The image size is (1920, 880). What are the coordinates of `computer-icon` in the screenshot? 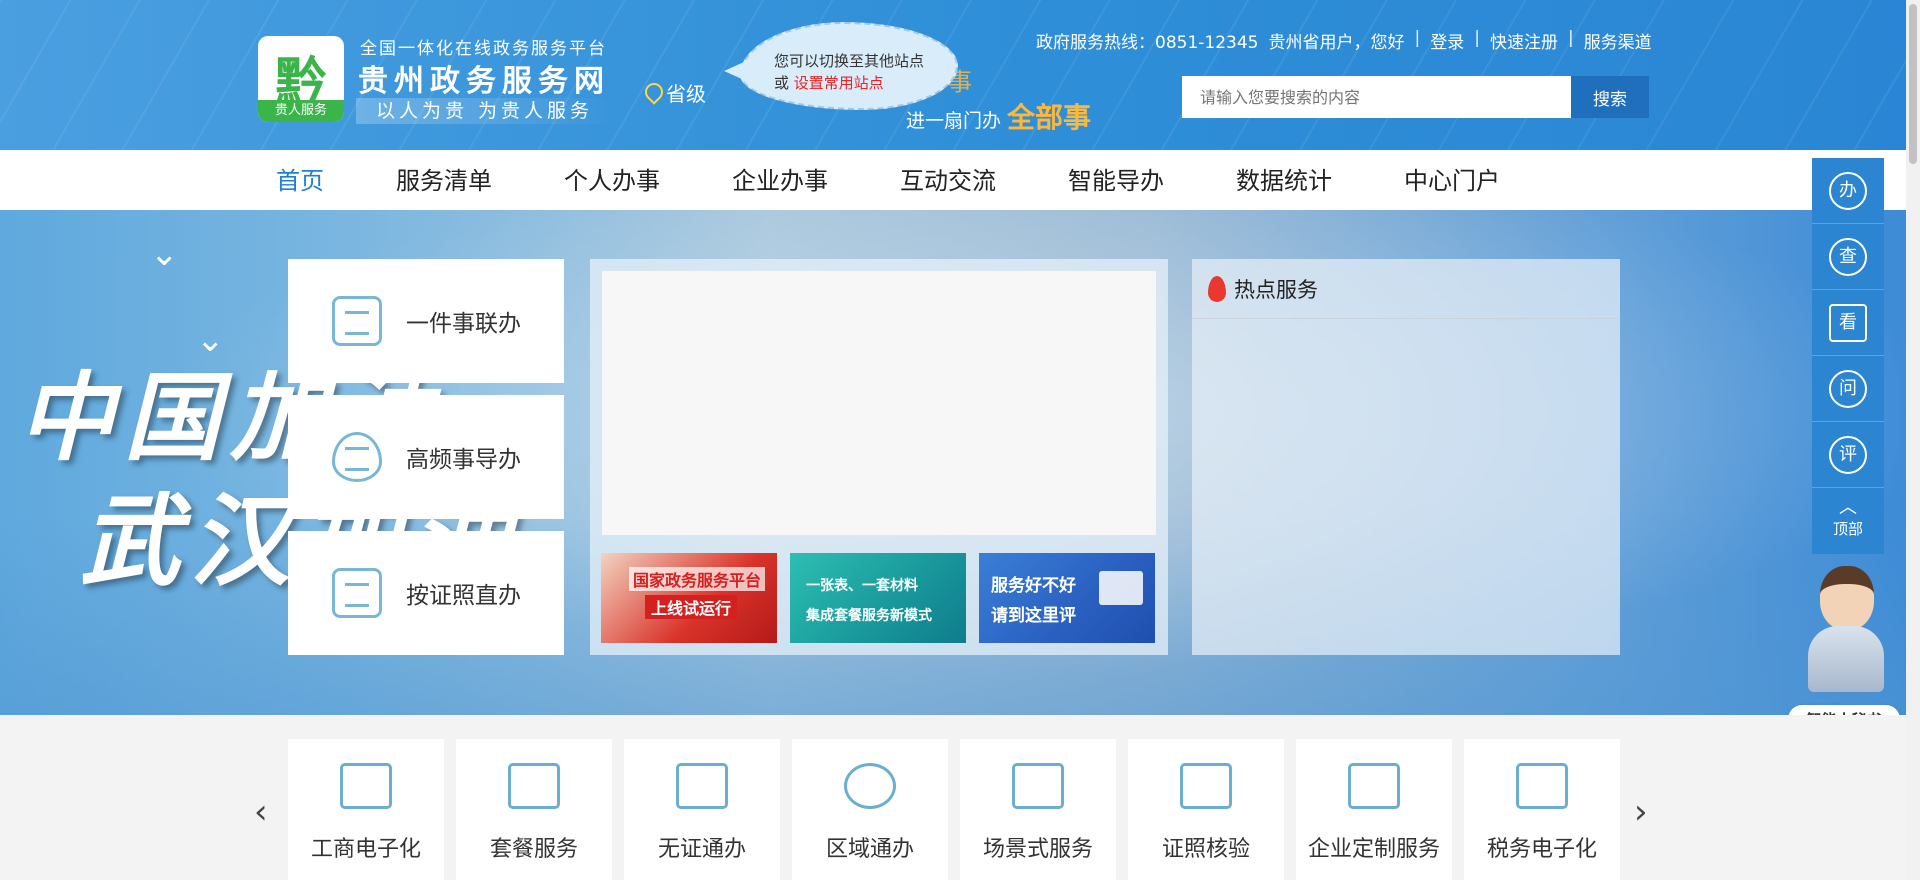 It's located at (1121, 588).